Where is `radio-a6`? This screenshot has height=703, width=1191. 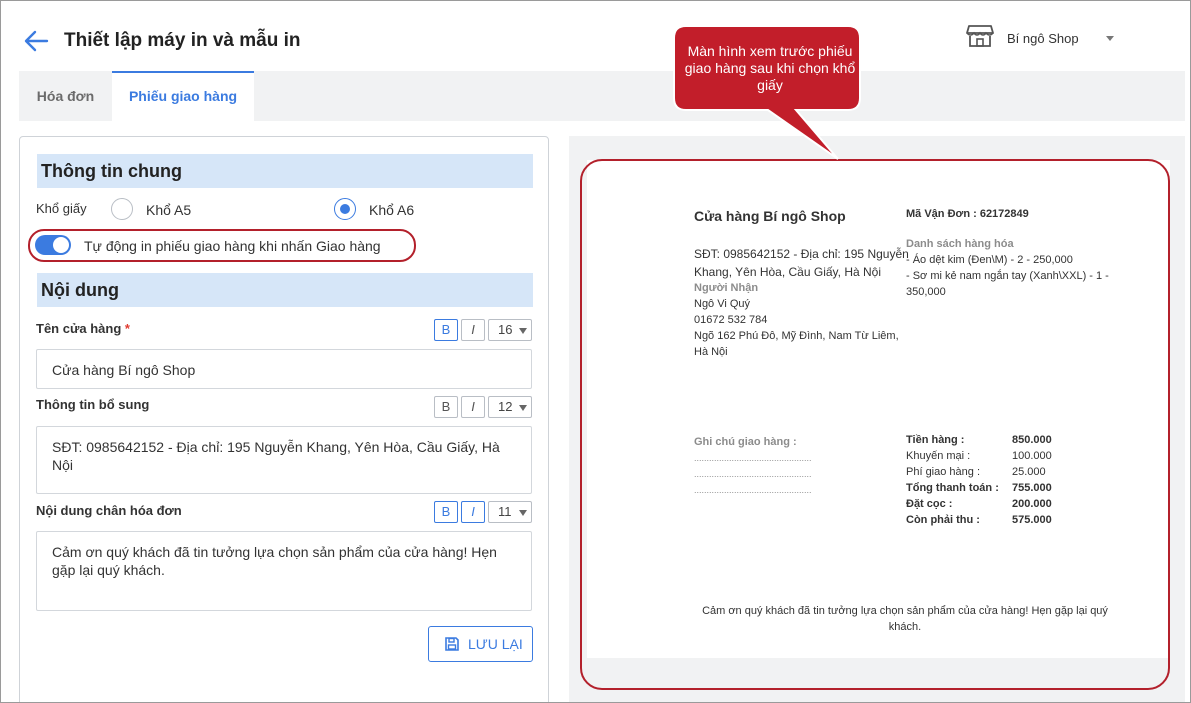 radio-a6 is located at coordinates (345, 209).